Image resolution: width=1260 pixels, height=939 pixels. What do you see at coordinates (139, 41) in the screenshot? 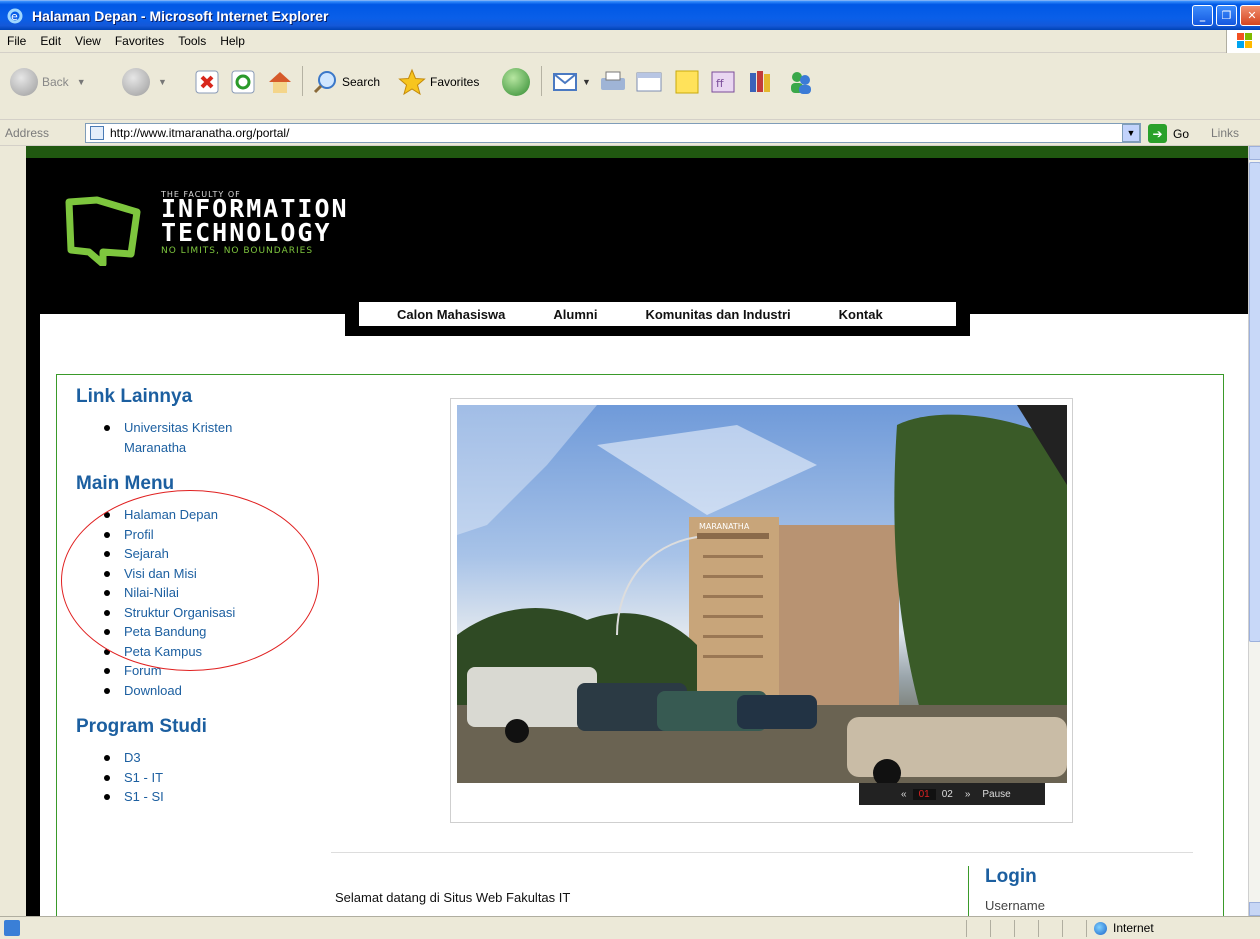
I see `menu-favorites: Favorites` at bounding box center [139, 41].